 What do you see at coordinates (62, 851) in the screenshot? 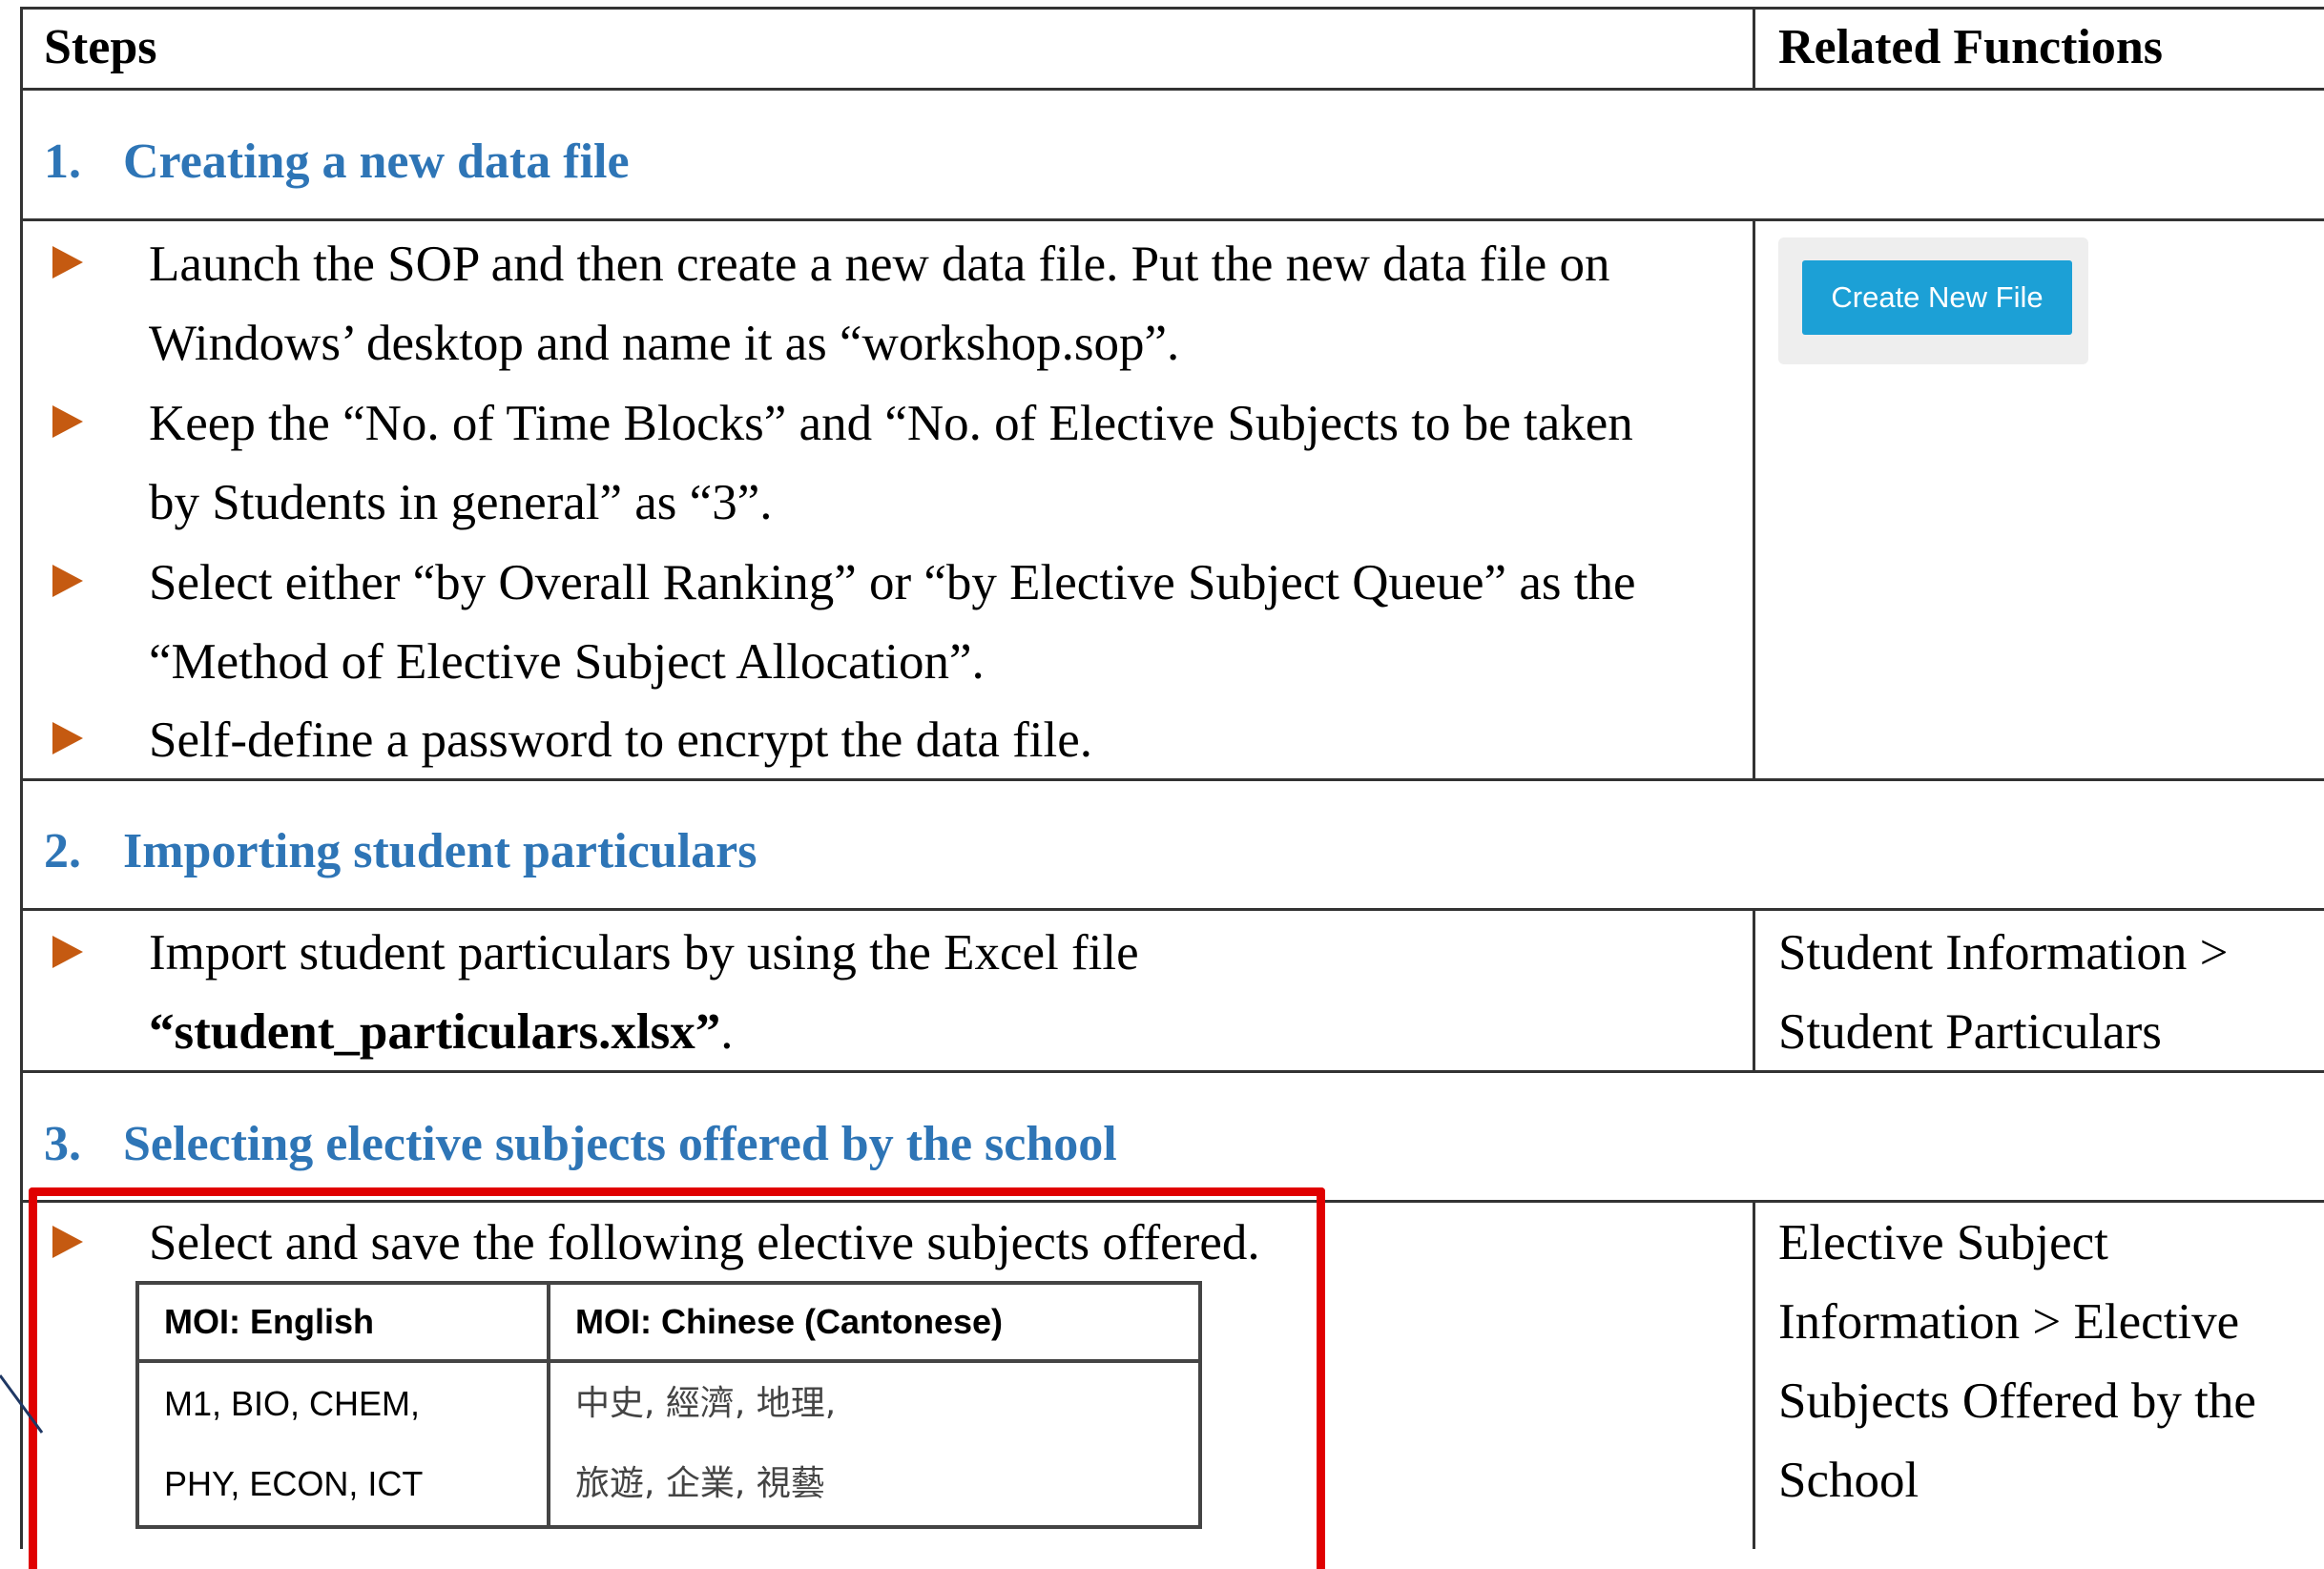
I see `section2-number: 2.` at bounding box center [62, 851].